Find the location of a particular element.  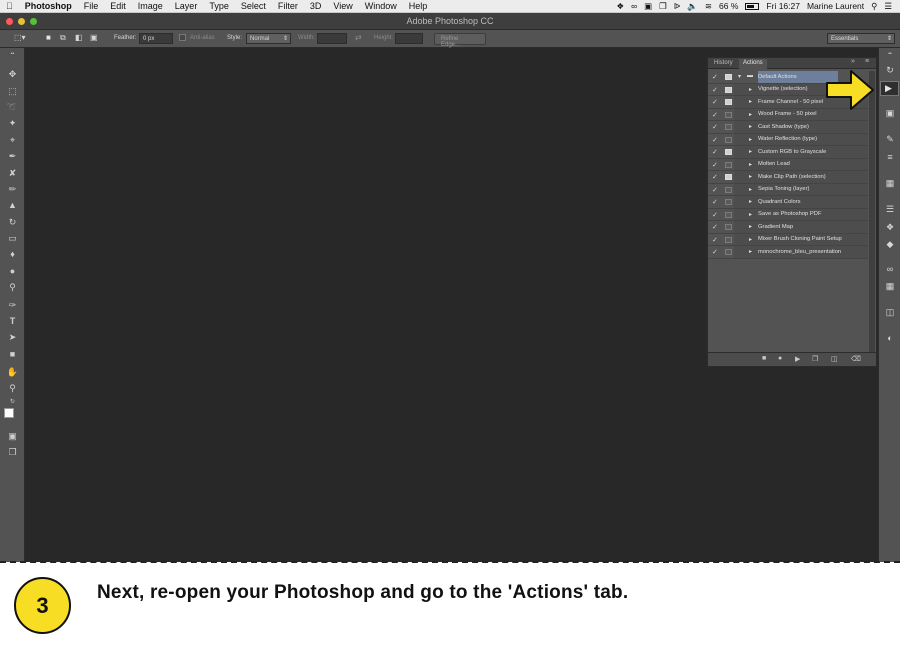

styles-icon: ◐ is located at coordinates (890, 338).